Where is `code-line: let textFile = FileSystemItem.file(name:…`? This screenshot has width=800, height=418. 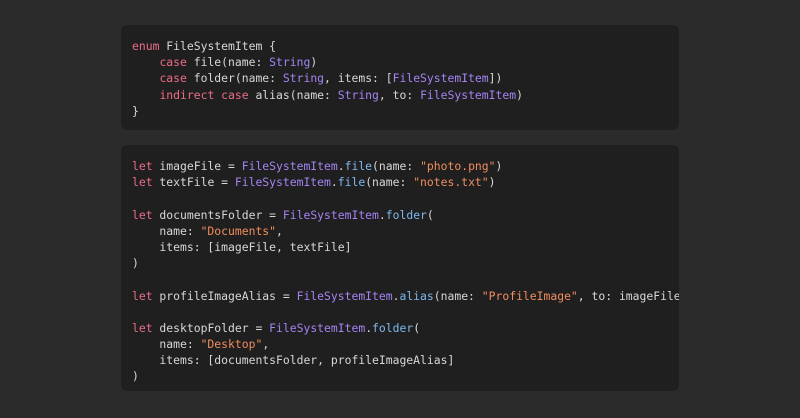
code-line: let textFile = FileSystemItem.file(name:… is located at coordinates (405, 182).